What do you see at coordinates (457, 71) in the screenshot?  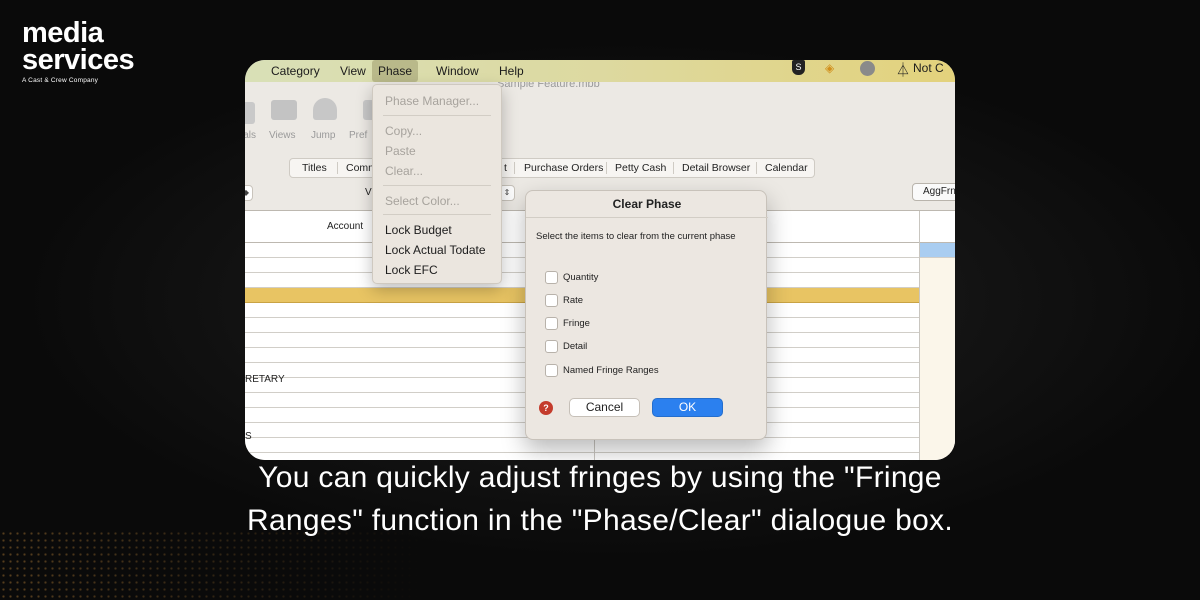 I see `menu-window: Window` at bounding box center [457, 71].